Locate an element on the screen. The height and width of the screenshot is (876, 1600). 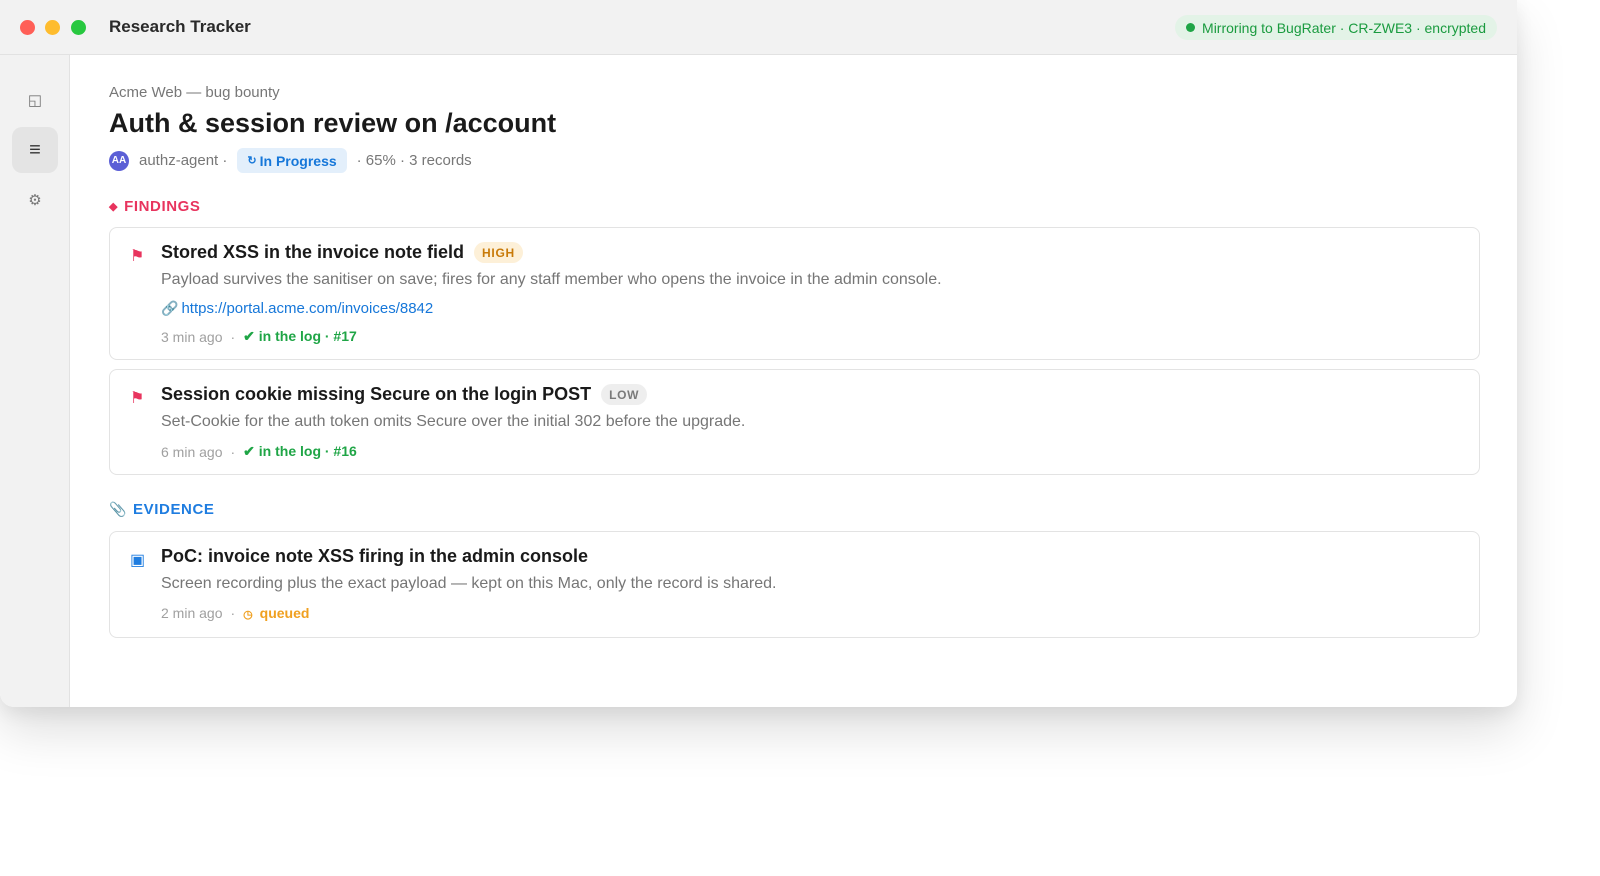
panel-icon: ◱ is located at coordinates (35, 100).